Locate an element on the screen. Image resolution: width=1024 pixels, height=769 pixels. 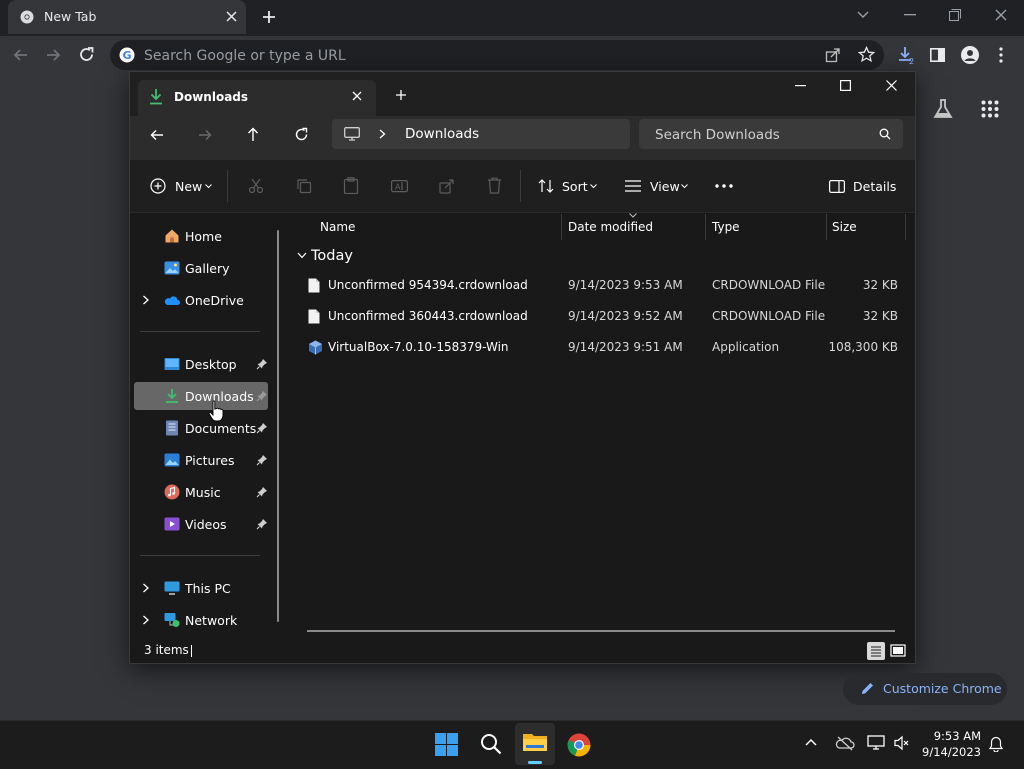
details-pane-button: Details is located at coordinates (862, 186).